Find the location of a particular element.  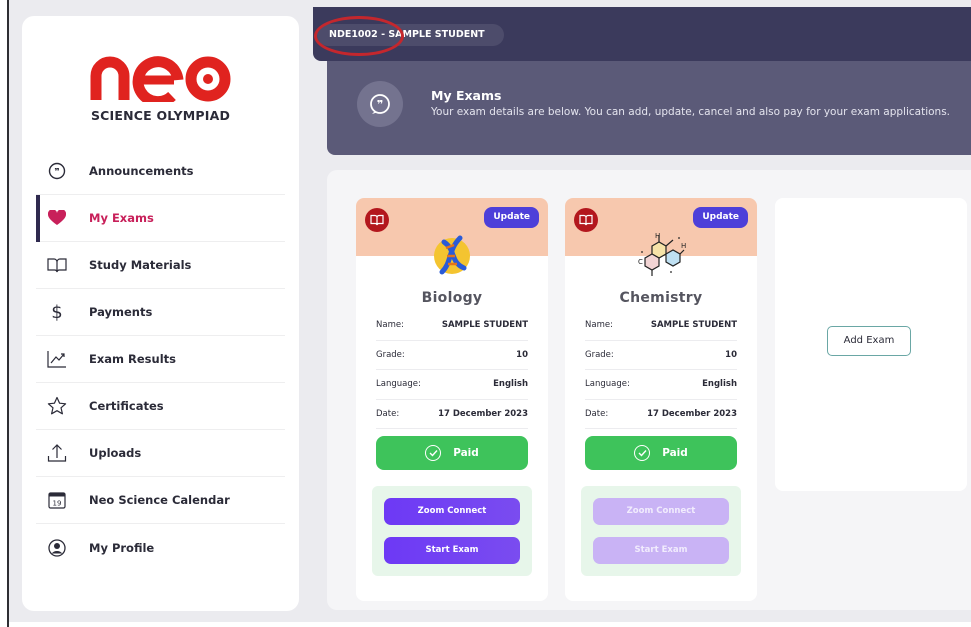

sidebar-item-certificates: Certificates is located at coordinates (160, 406).